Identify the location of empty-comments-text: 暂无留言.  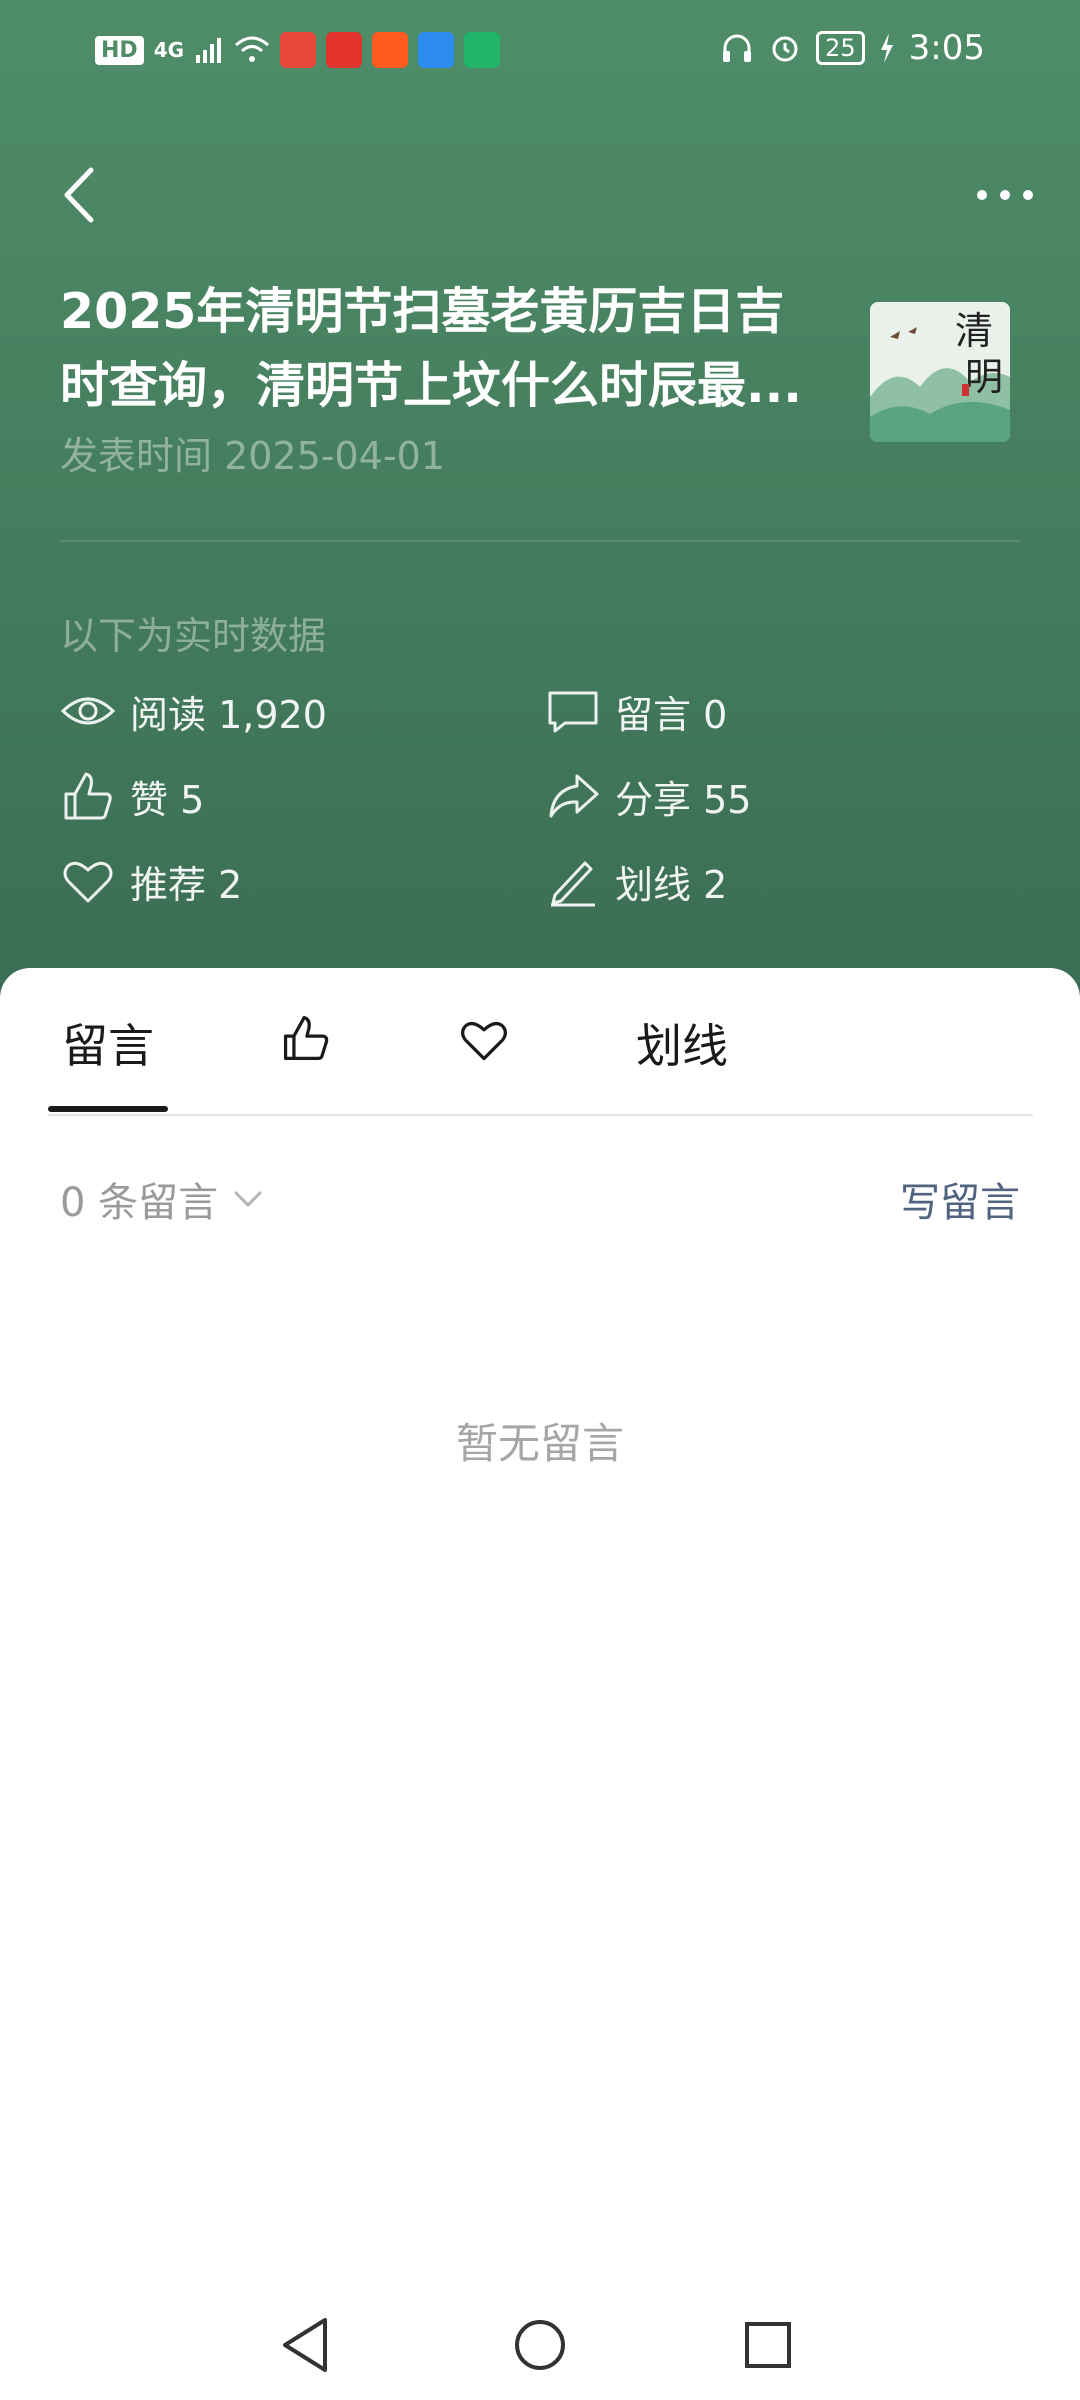
(539, 1443).